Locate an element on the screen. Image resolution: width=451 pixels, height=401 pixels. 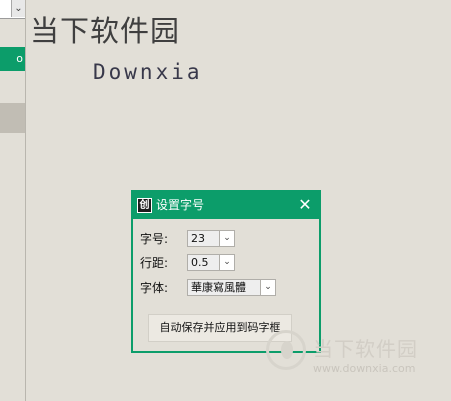
line-spacing-value: 0.5 is located at coordinates (200, 262).